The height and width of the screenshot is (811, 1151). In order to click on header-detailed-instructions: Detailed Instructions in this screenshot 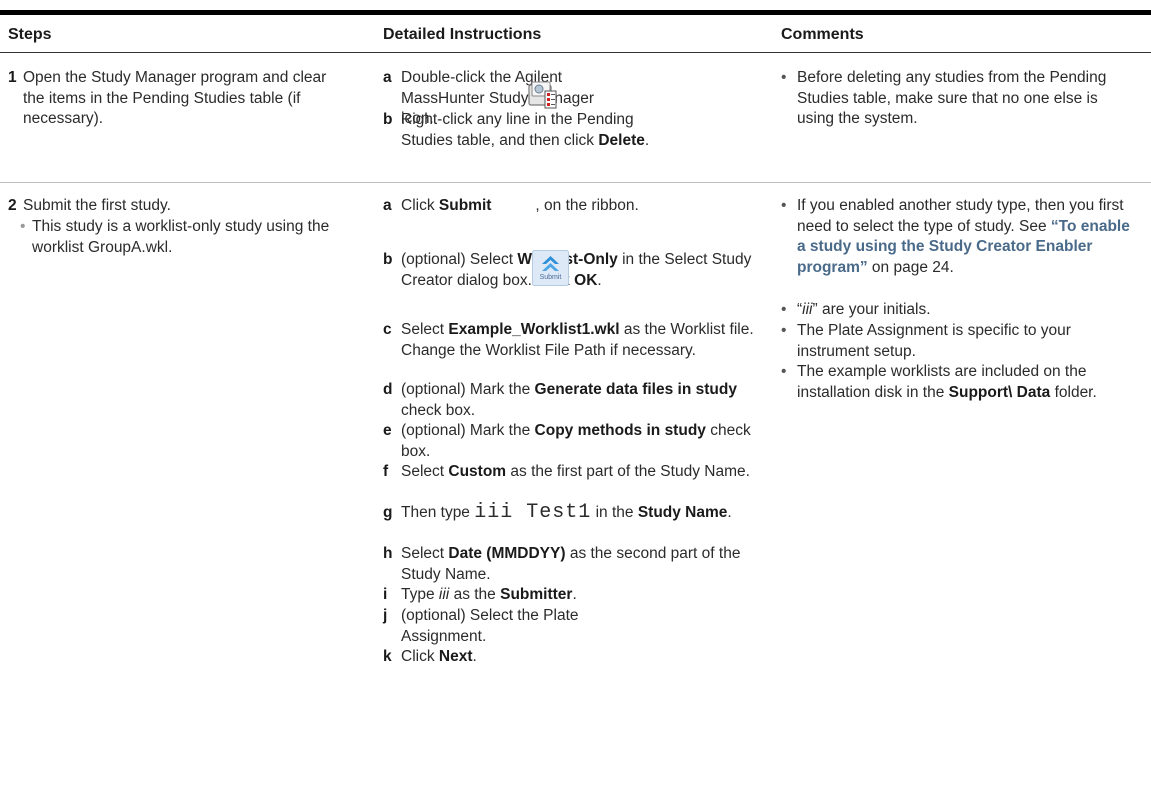, I will do `click(462, 34)`.